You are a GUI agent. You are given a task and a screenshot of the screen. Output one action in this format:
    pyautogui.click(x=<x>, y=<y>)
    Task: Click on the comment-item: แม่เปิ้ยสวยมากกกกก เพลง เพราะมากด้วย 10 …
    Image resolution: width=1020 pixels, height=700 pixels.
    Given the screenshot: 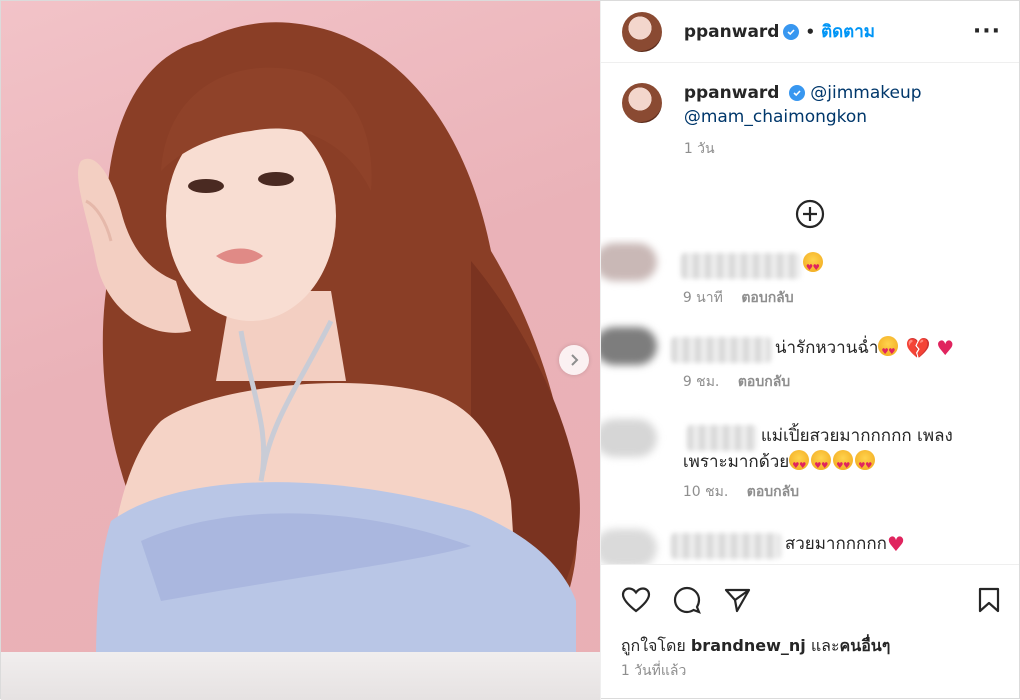 What is the action you would take?
    pyautogui.click(x=809, y=462)
    